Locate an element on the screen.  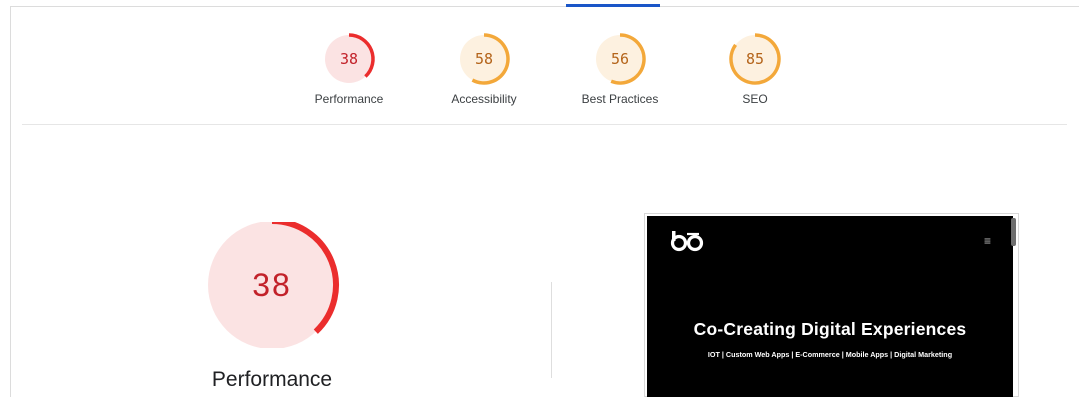
performance-title: Performance is located at coordinates (272, 379).